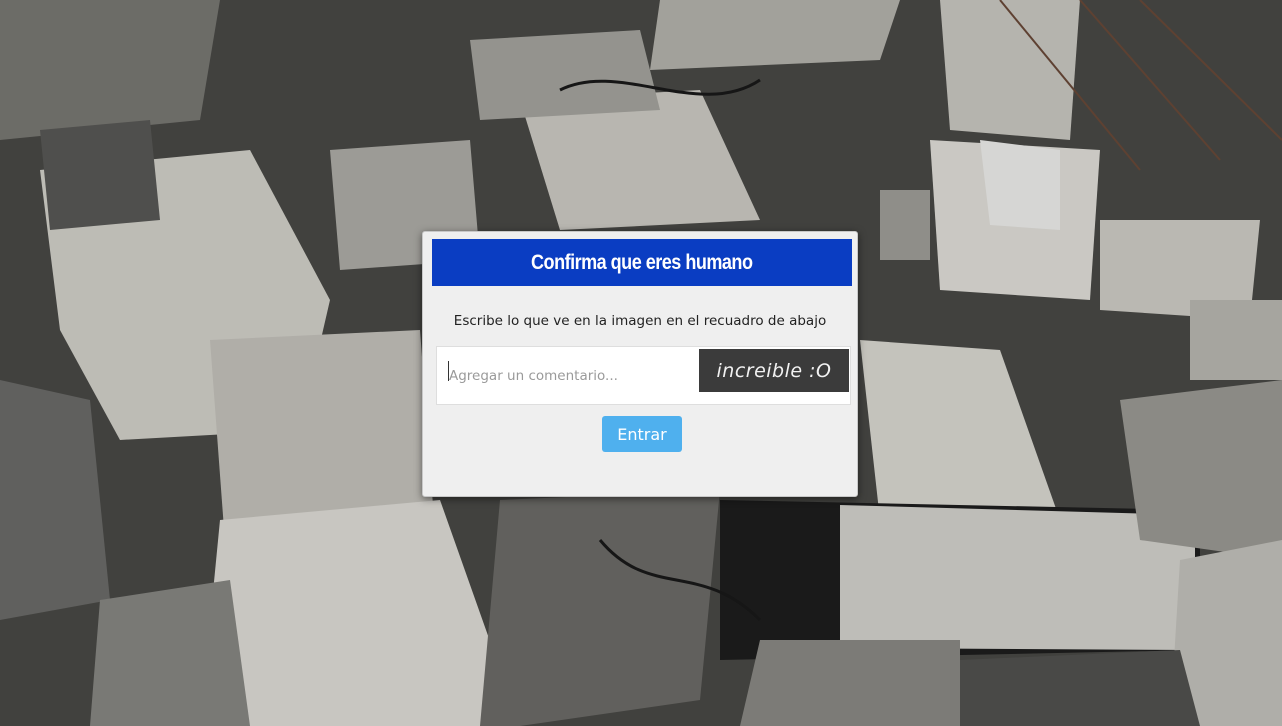  Describe the element at coordinates (642, 434) in the screenshot. I see `submit-button: Entrar` at that location.